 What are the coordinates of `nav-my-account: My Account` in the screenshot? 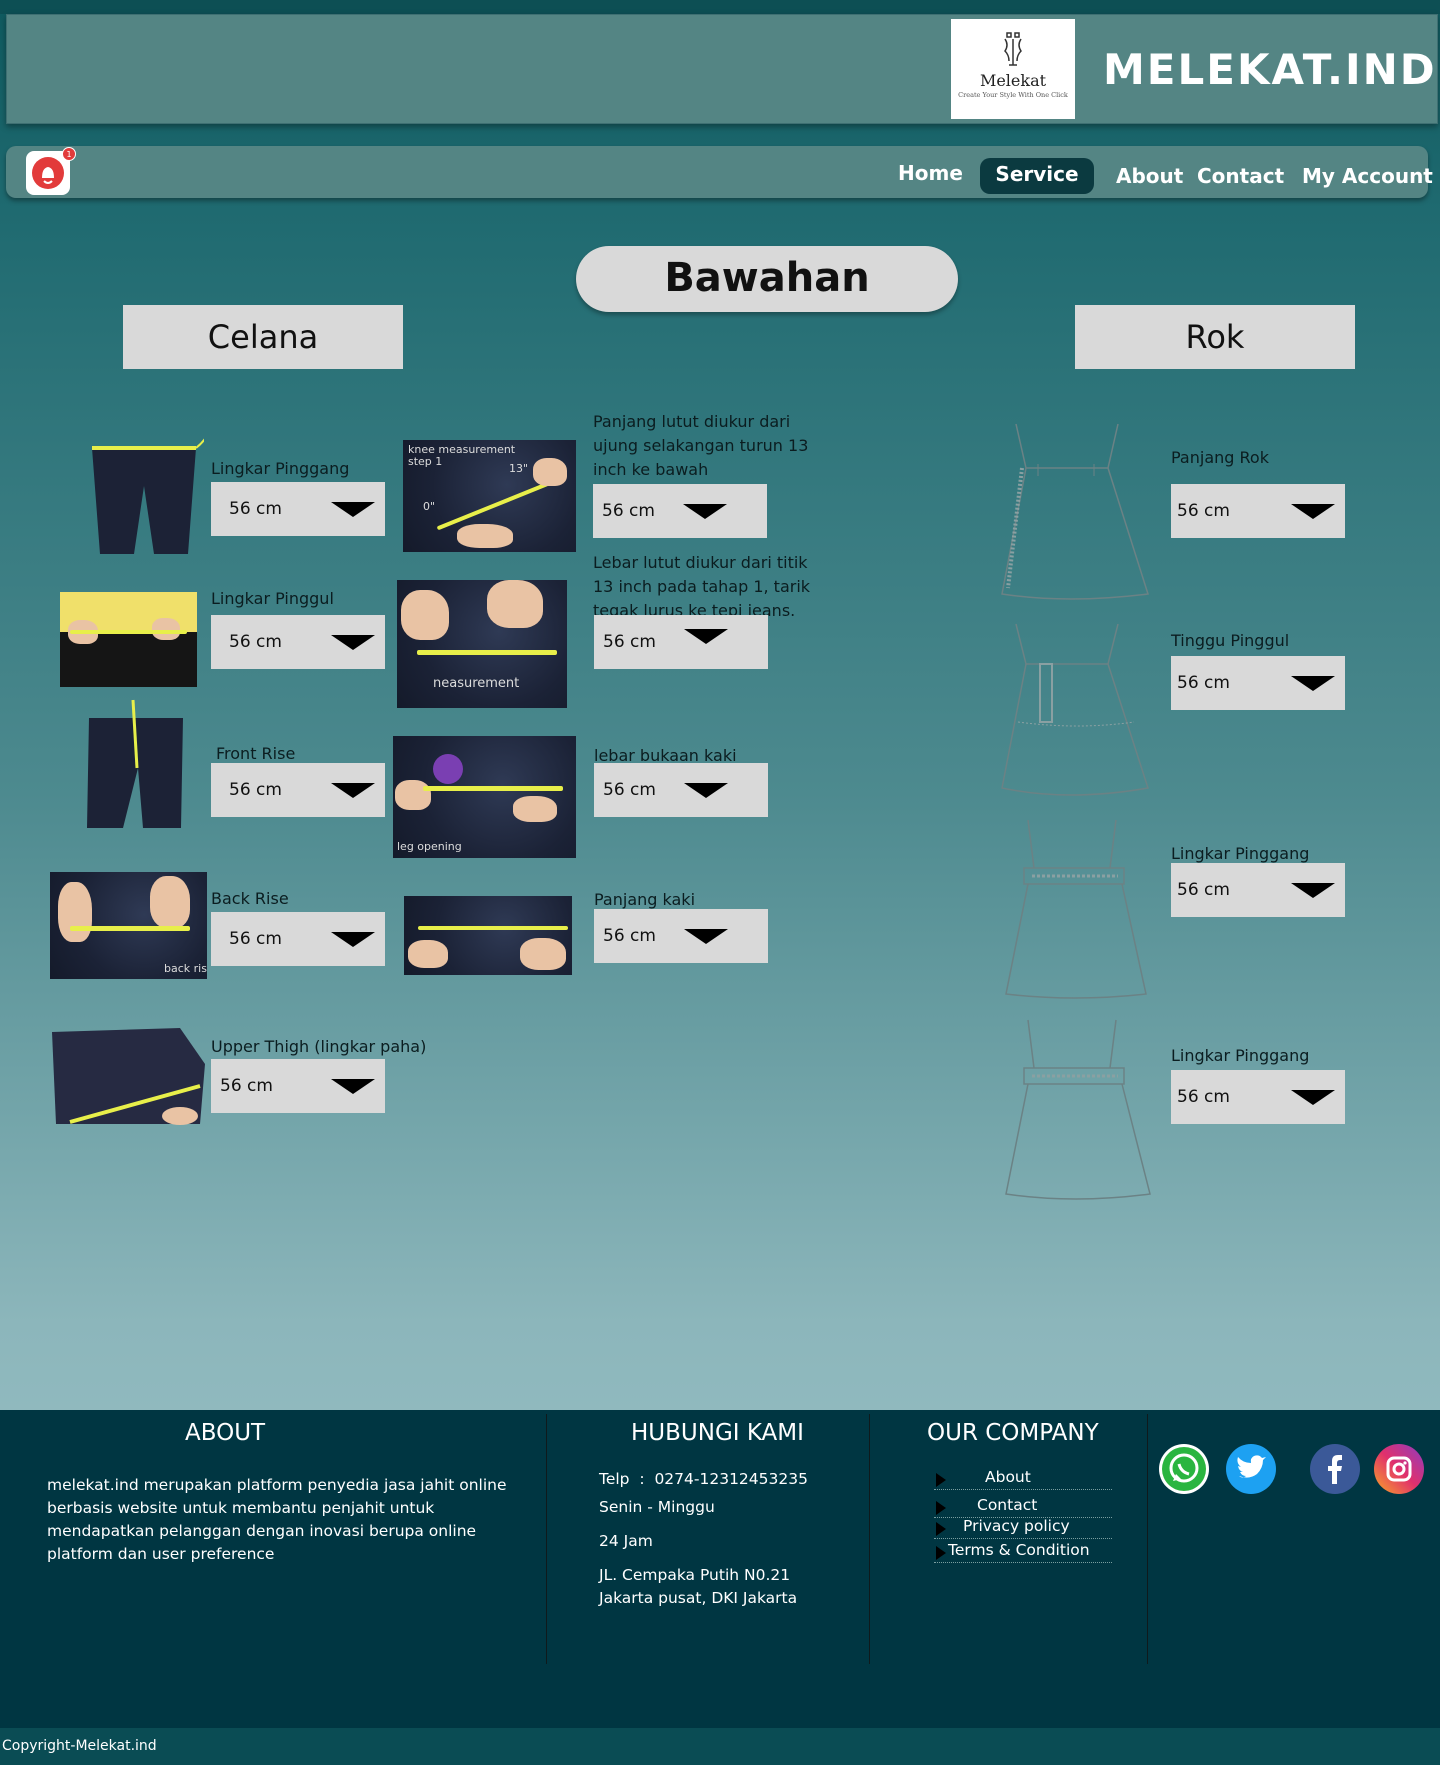 It's located at (1367, 176).